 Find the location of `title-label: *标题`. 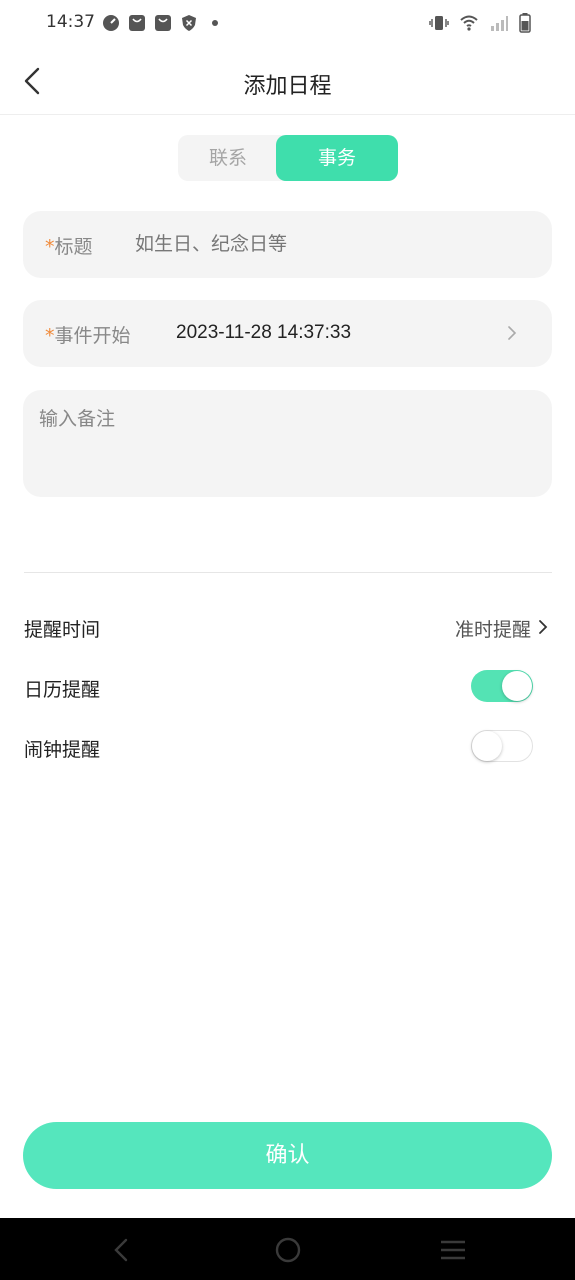

title-label: *标题 is located at coordinates (69, 245).